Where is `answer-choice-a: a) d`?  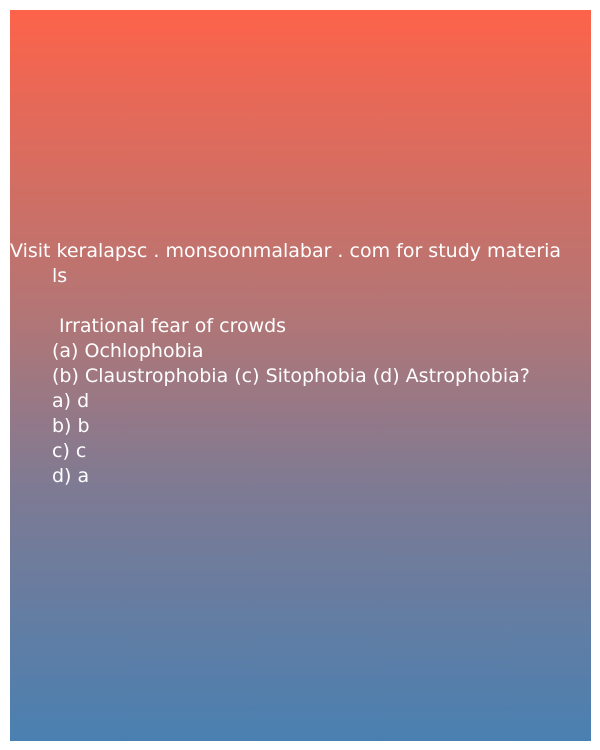
answer-choice-a: a) d is located at coordinates (71, 401).